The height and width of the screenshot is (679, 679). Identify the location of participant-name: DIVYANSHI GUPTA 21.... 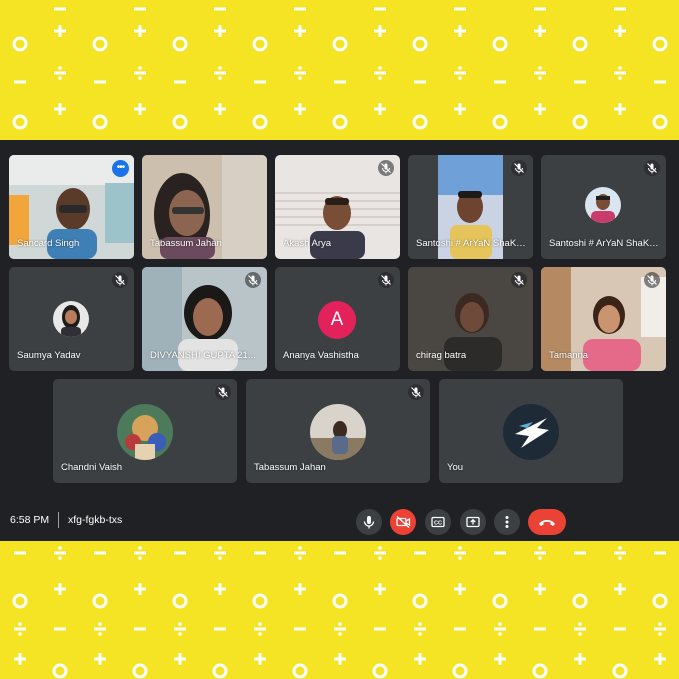
(203, 355).